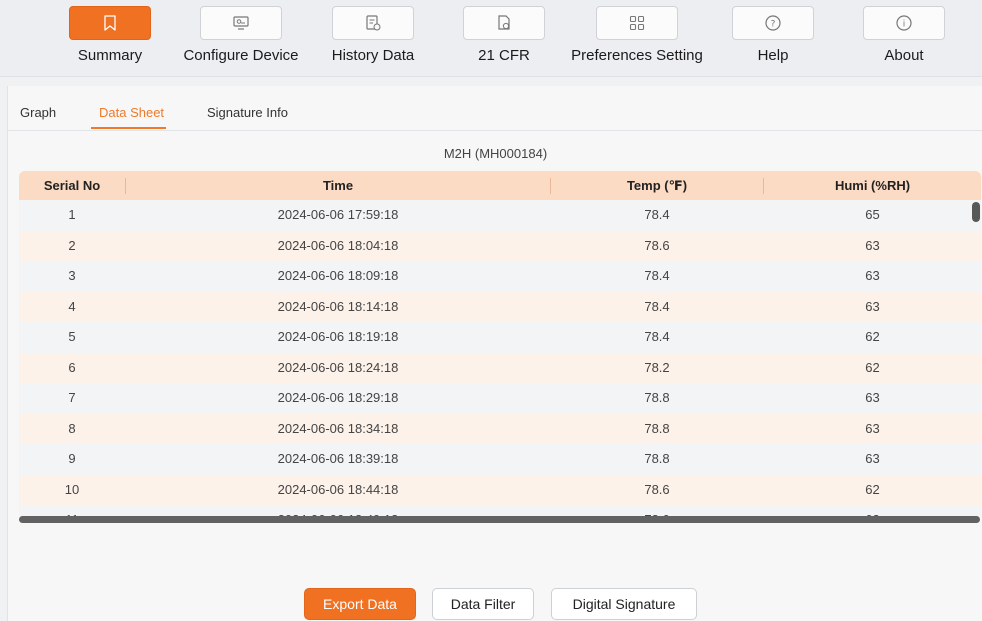 The width and height of the screenshot is (982, 621). I want to click on column-header-temp: Temp (℉), so click(657, 185).